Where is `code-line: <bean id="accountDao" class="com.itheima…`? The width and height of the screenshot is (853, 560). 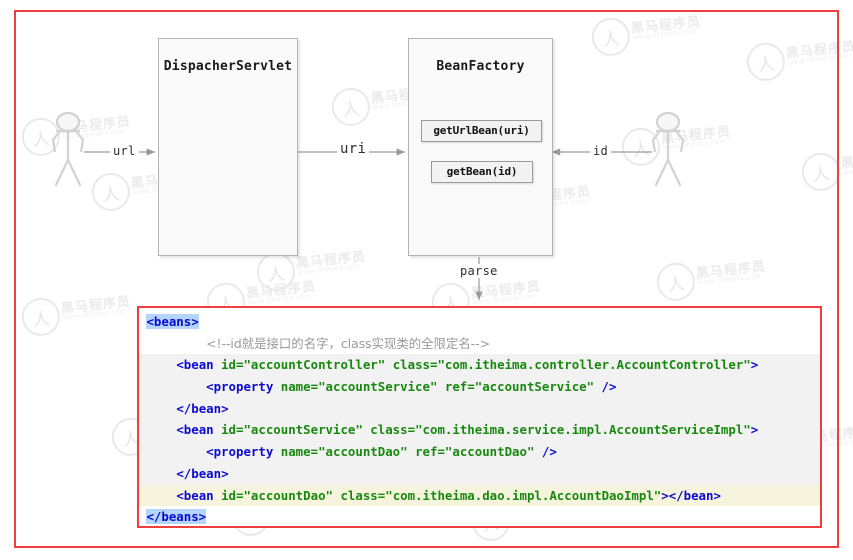 code-line: <bean id="accountDao" class="com.itheima… is located at coordinates (479, 495).